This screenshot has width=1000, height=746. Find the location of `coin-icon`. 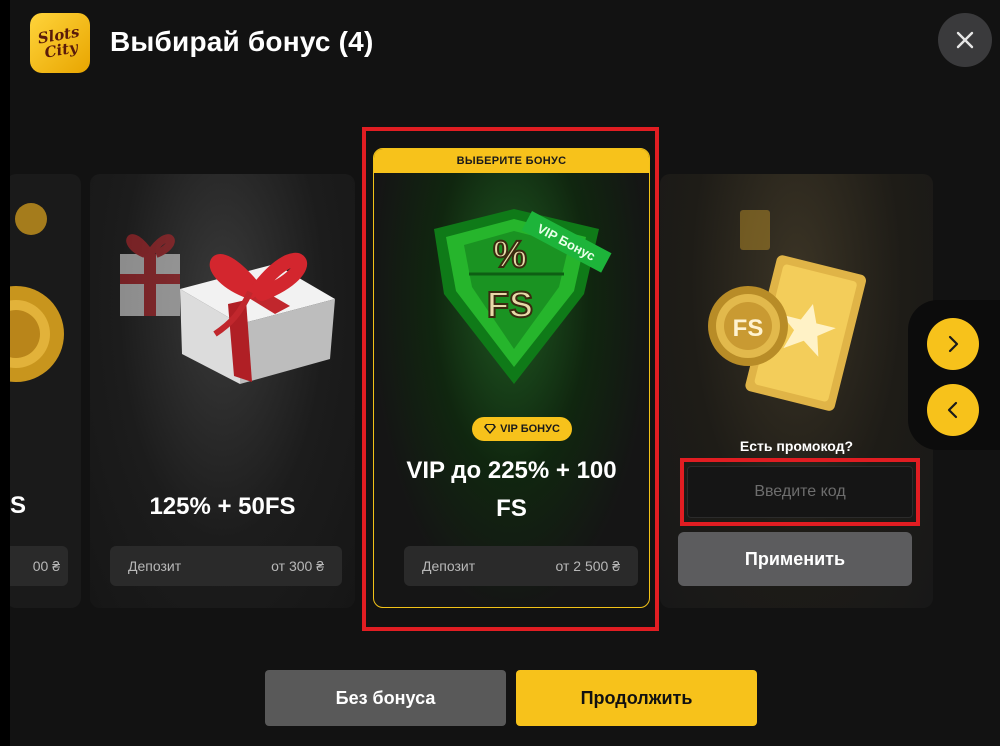

coin-icon is located at coordinates (37, 292).